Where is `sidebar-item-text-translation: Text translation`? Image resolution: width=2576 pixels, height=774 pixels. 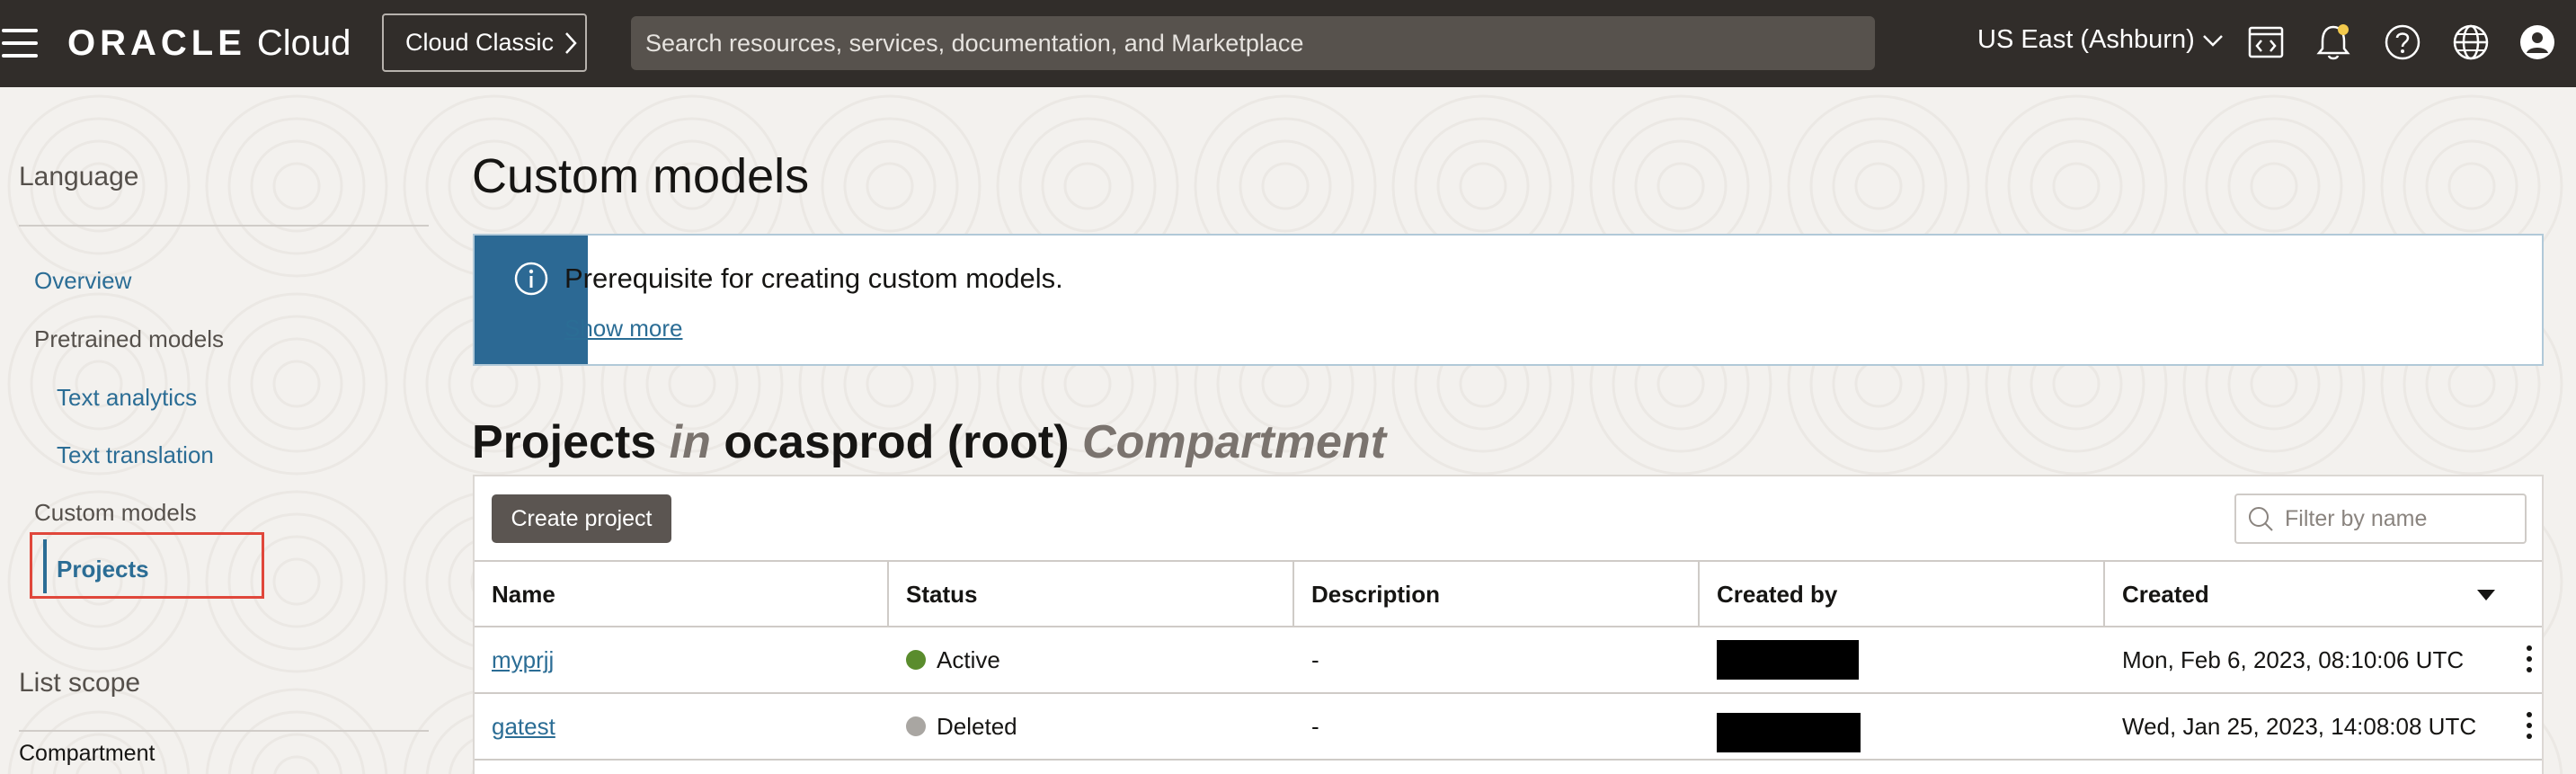
sidebar-item-text-translation: Text translation is located at coordinates (135, 455).